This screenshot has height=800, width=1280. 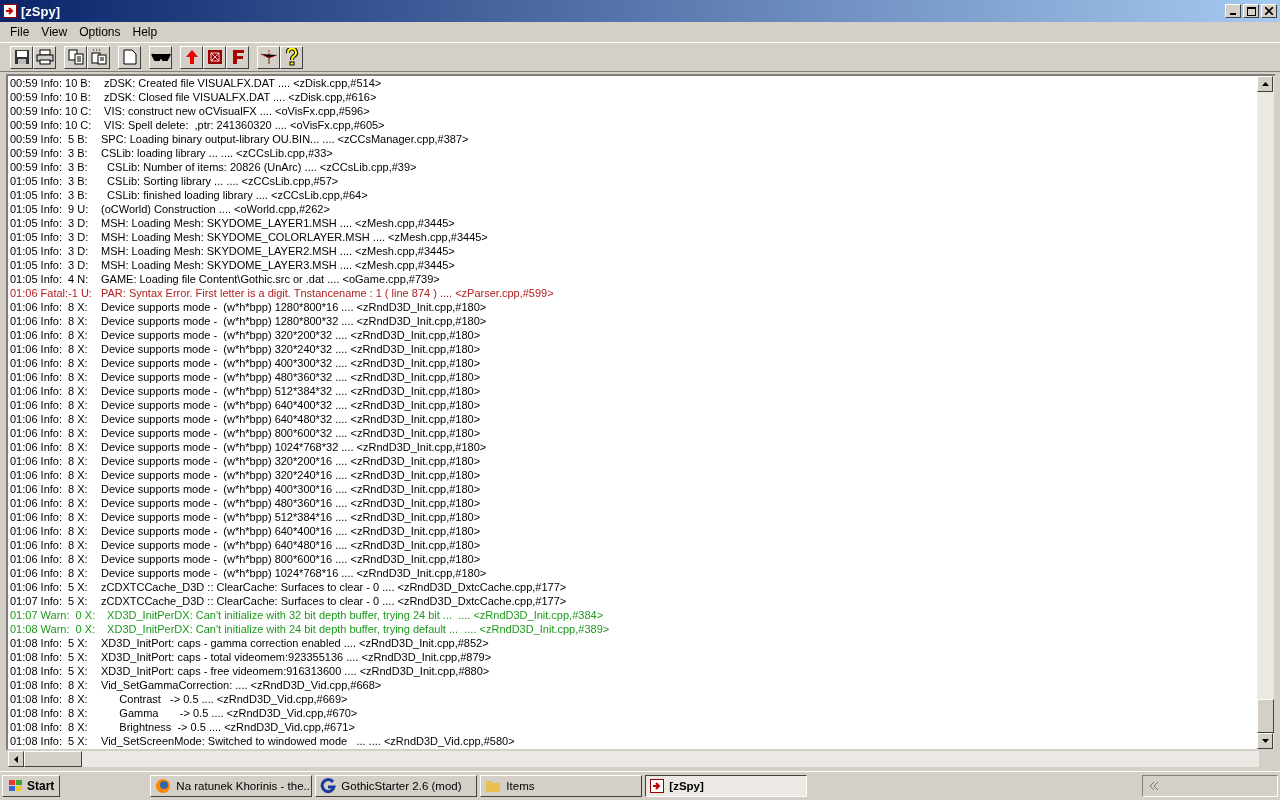 I want to click on chevron-icon, so click(x=1154, y=786).